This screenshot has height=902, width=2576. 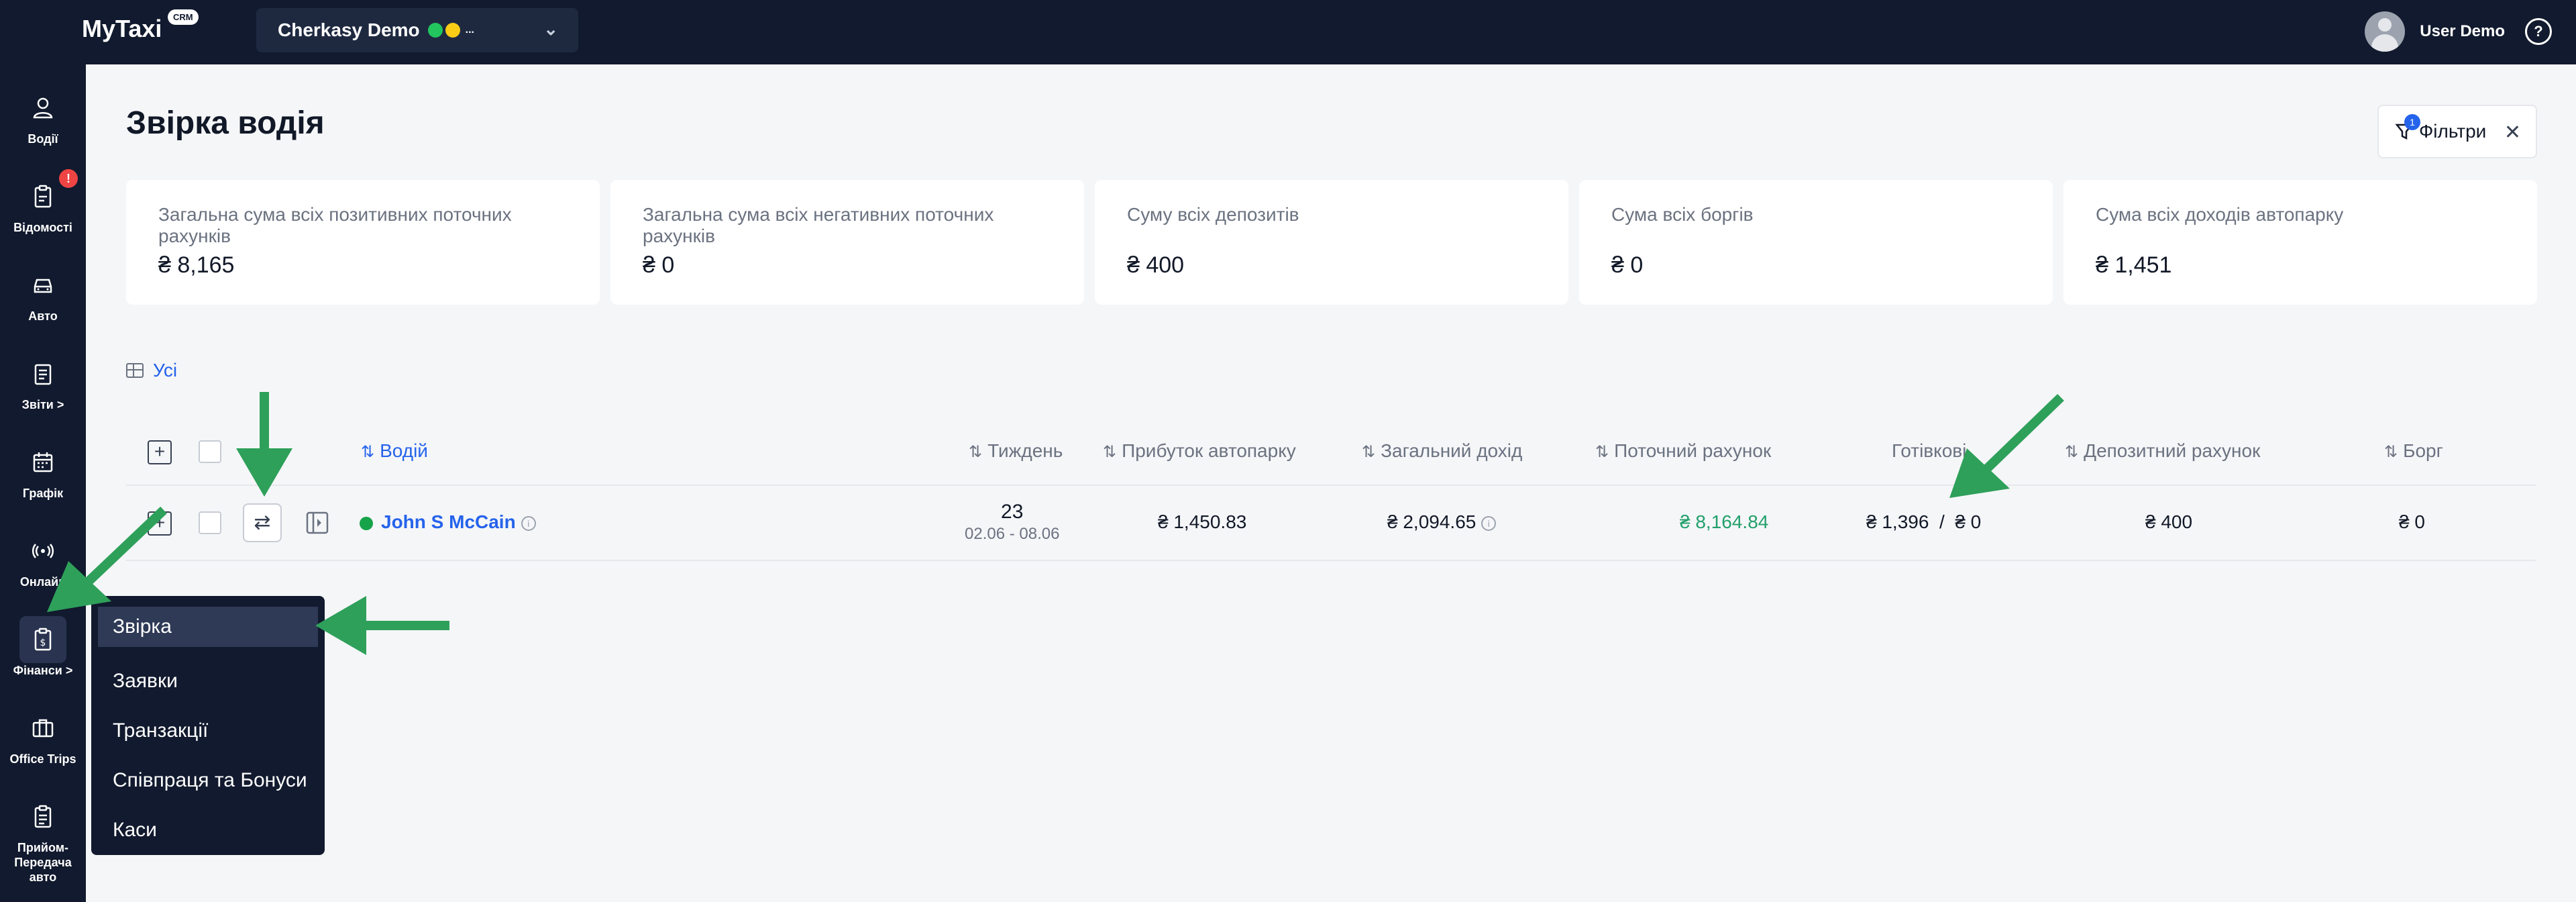 I want to click on view-all-link: Усі, so click(x=151, y=370).